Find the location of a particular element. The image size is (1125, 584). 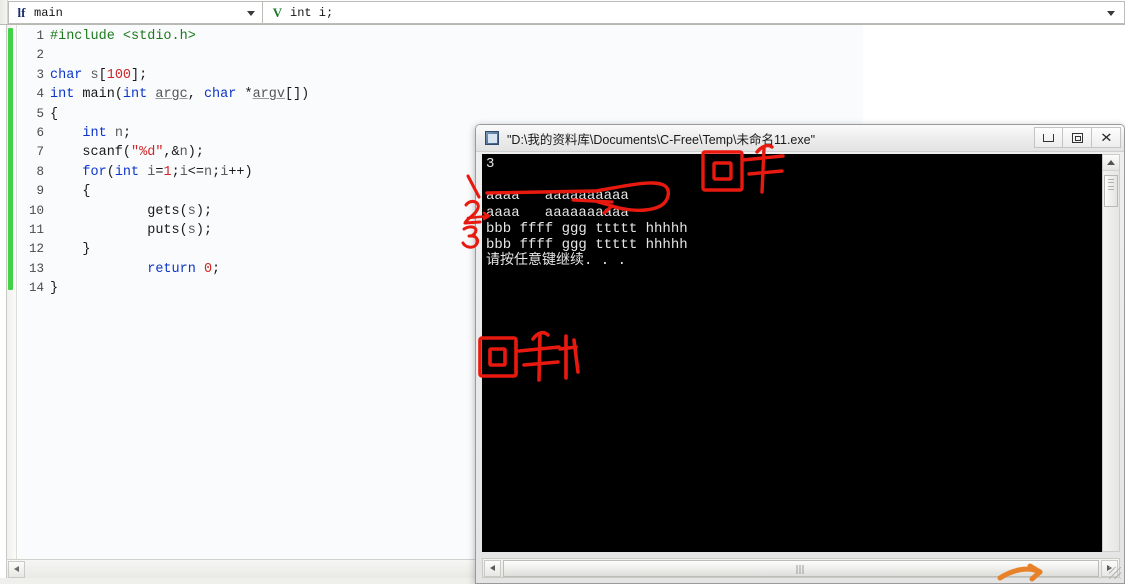

close-icon: ✕ is located at coordinates (1106, 137).